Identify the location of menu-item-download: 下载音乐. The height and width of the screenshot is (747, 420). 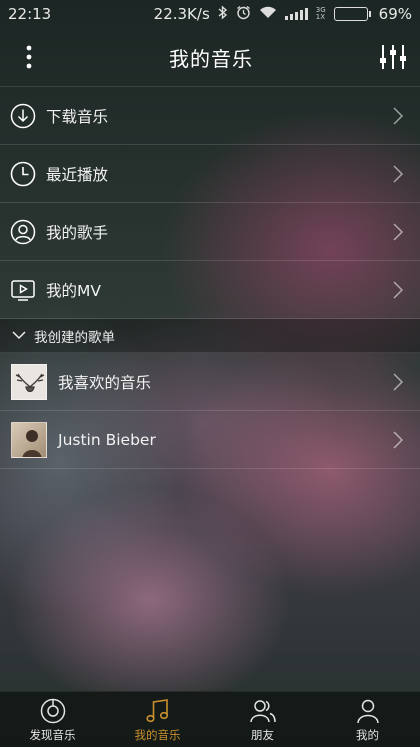
(210, 116).